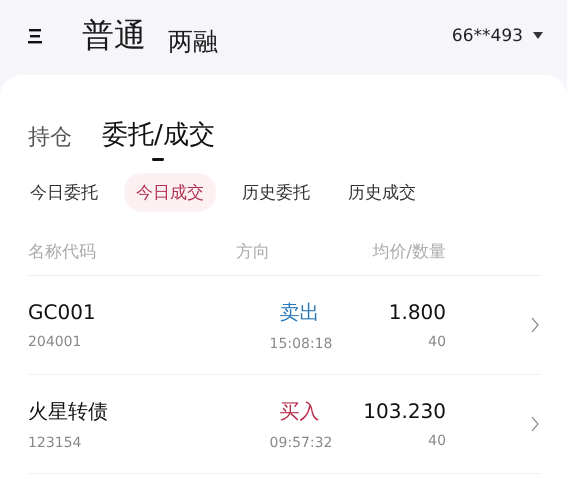 The width and height of the screenshot is (567, 500). Describe the element at coordinates (158, 140) in the screenshot. I see `main-tab: 委托/成交` at that location.